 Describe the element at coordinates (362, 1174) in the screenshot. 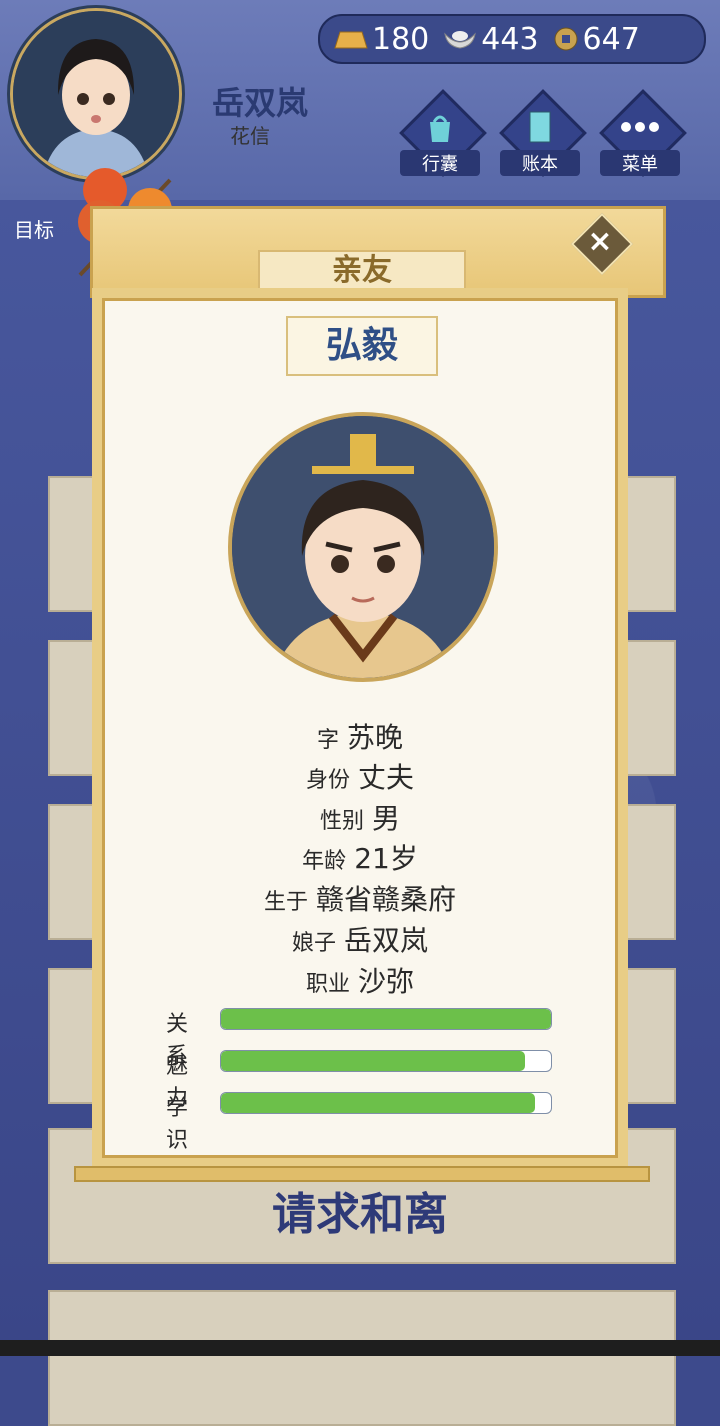

I see `panel-bottom-rod` at that location.